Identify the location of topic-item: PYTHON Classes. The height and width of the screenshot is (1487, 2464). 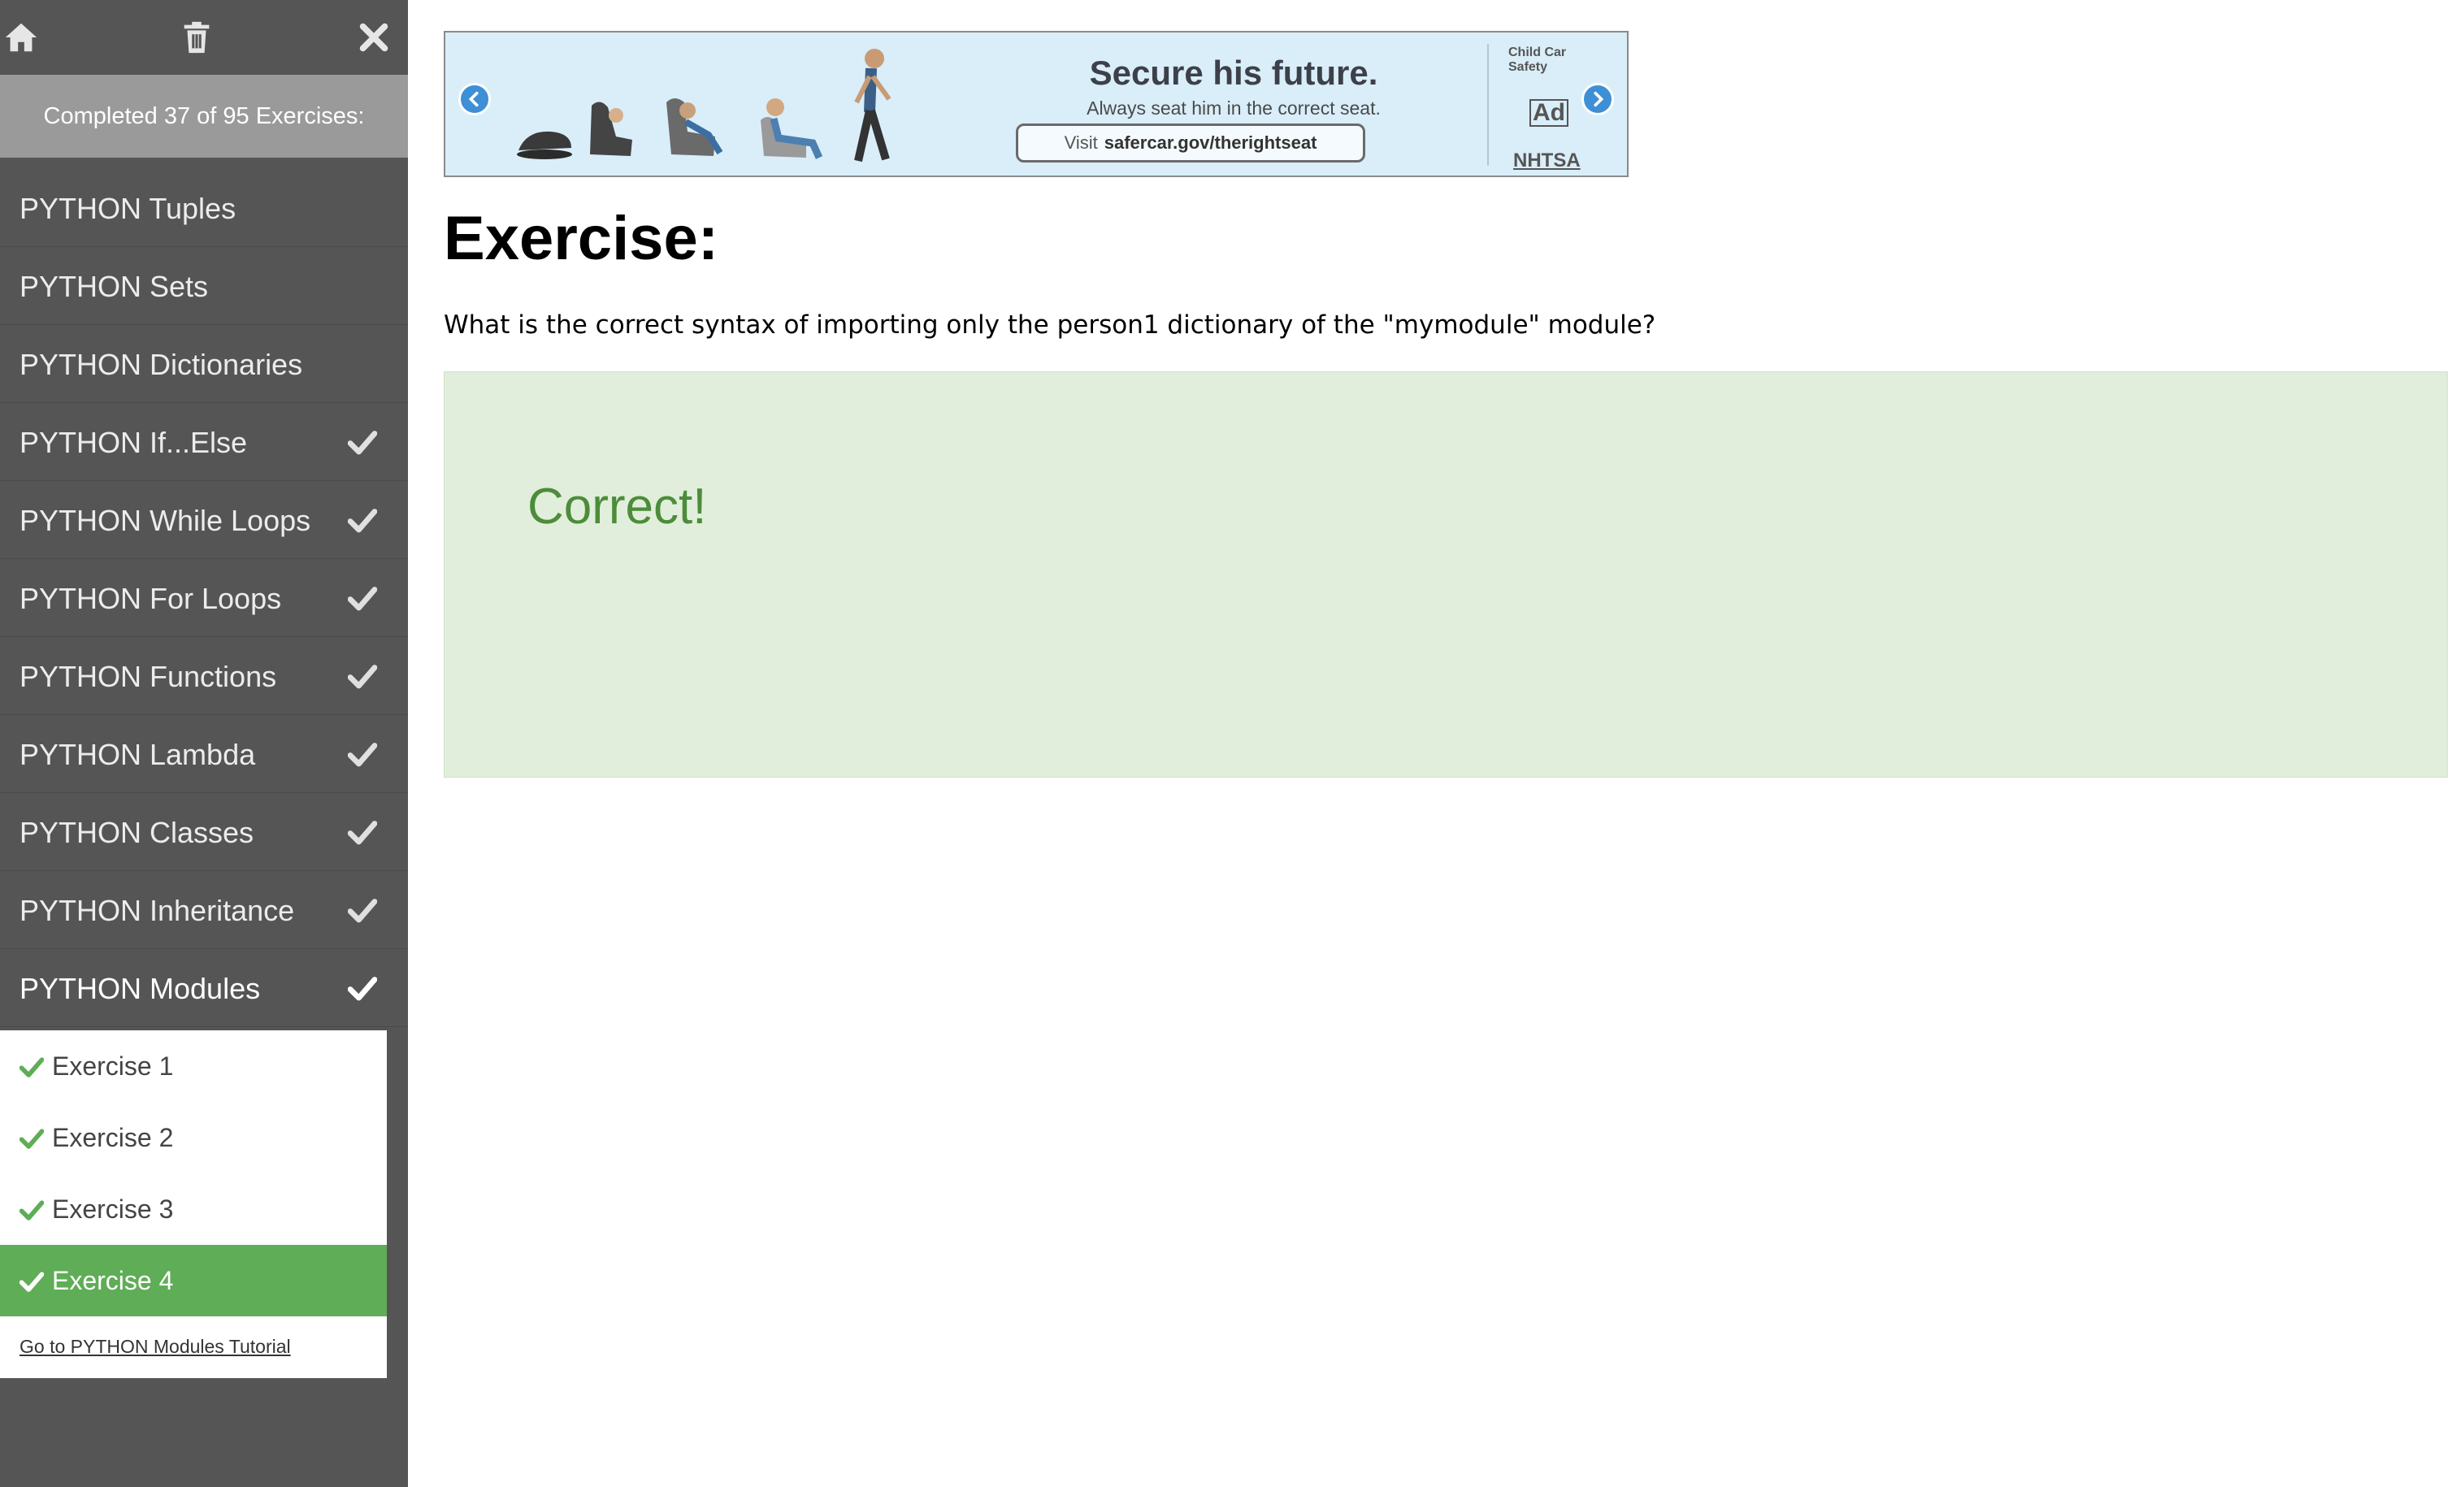
(204, 832).